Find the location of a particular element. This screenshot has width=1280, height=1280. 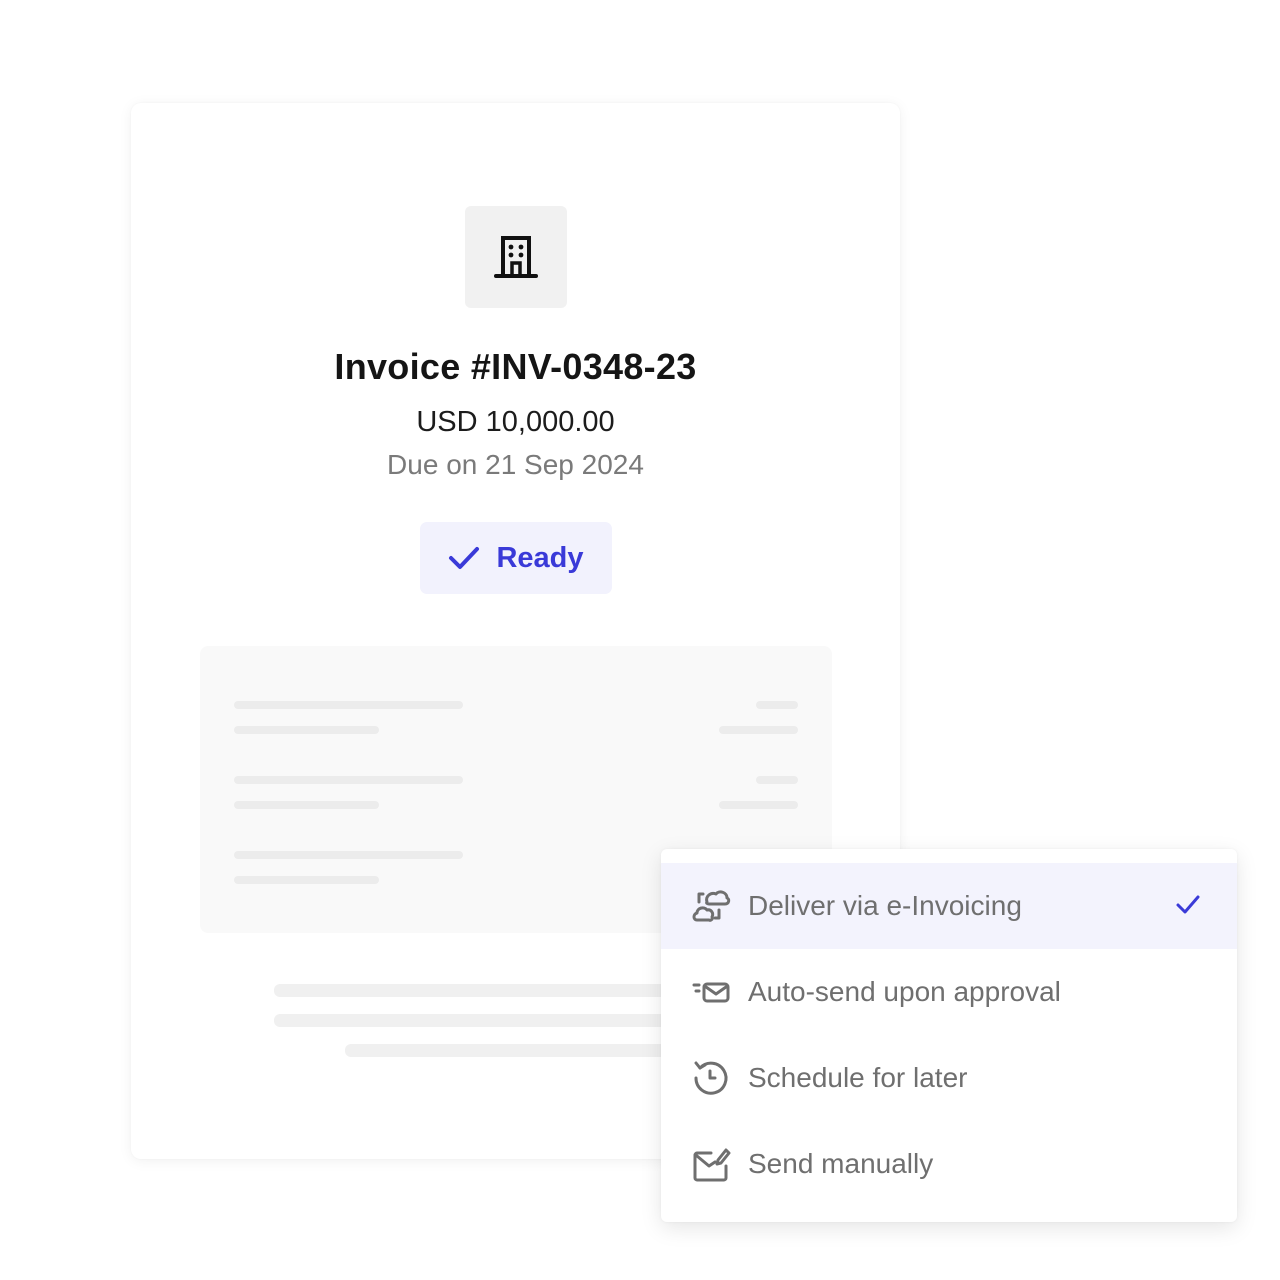

menu-item-schedule-later: Schedule for later is located at coordinates (949, 1078).